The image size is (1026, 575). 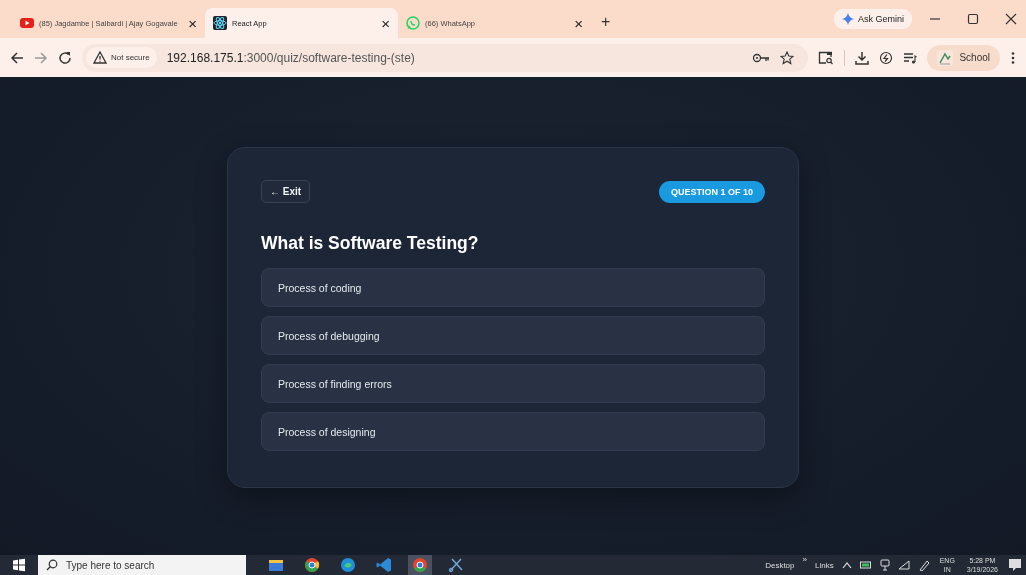 What do you see at coordinates (903, 565) in the screenshot?
I see `wifi-icon` at bounding box center [903, 565].